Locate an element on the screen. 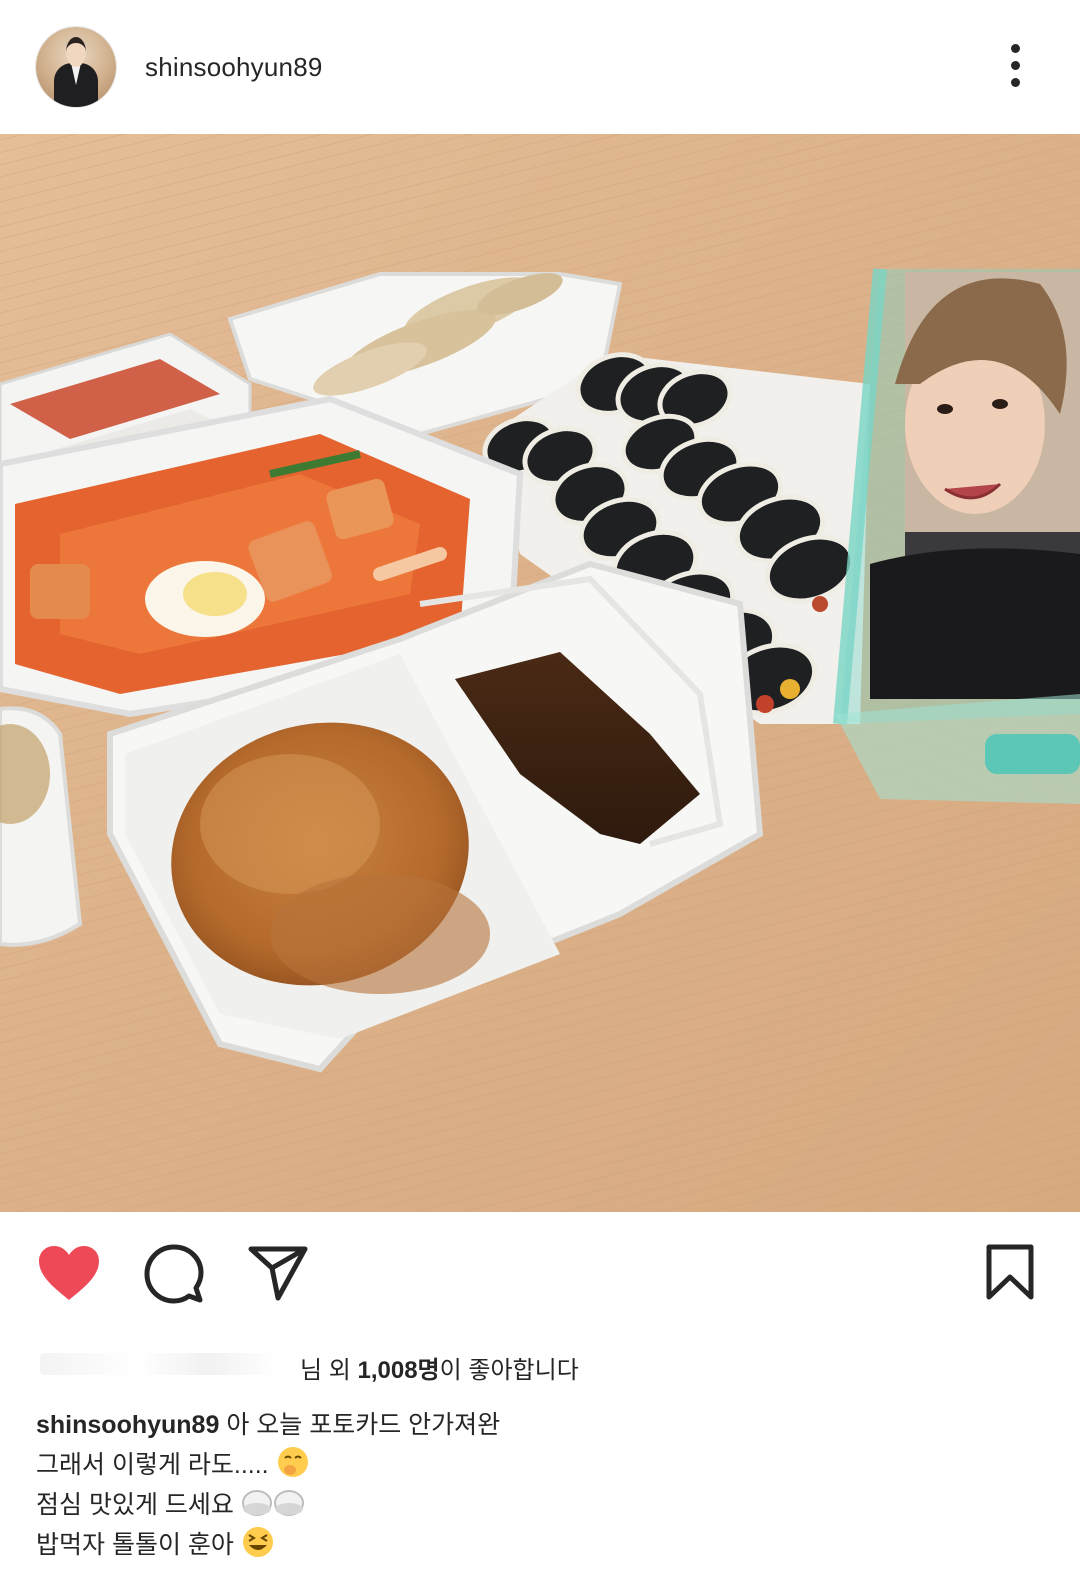 This screenshot has height=1570, width=1080. more-vertical-icon is located at coordinates (1015, 67).